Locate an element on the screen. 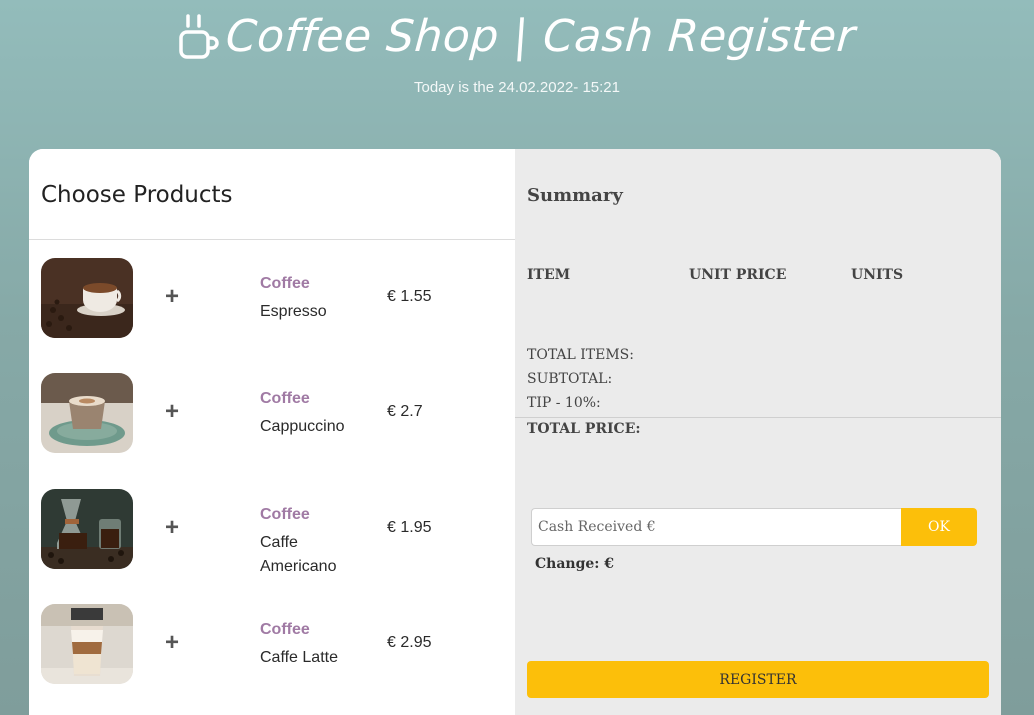  product-name: Espresso is located at coordinates (293, 311).